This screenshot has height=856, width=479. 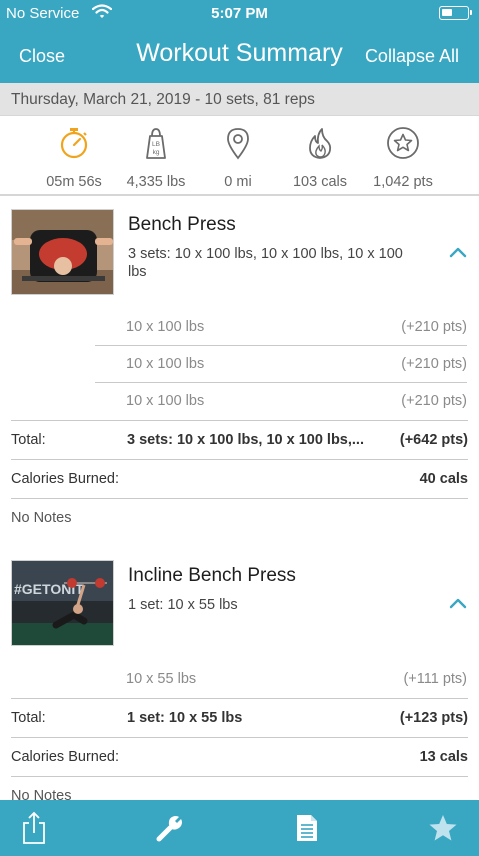 What do you see at coordinates (212, 575) in the screenshot?
I see `exercise-name: Incline Bench Press` at bounding box center [212, 575].